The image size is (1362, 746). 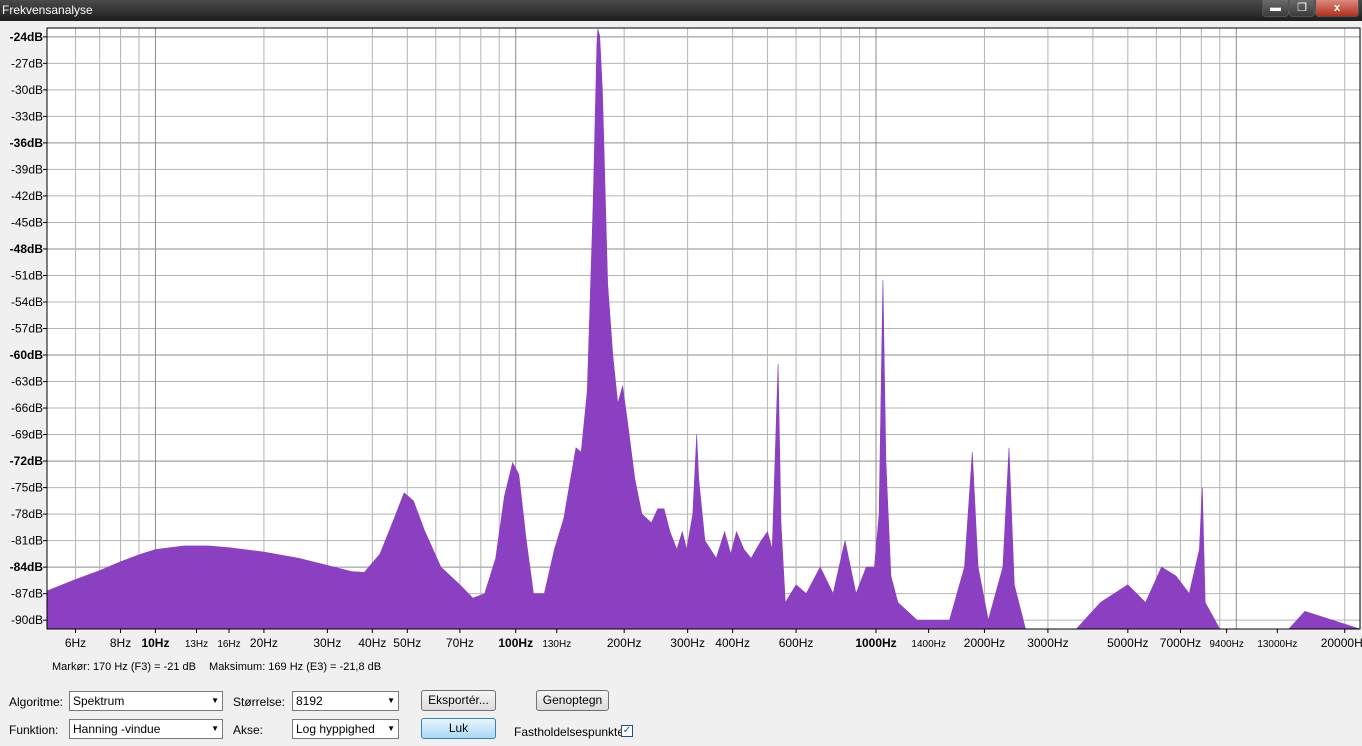 What do you see at coordinates (27, 275) in the screenshot?
I see `y-tick-label: -51dB` at bounding box center [27, 275].